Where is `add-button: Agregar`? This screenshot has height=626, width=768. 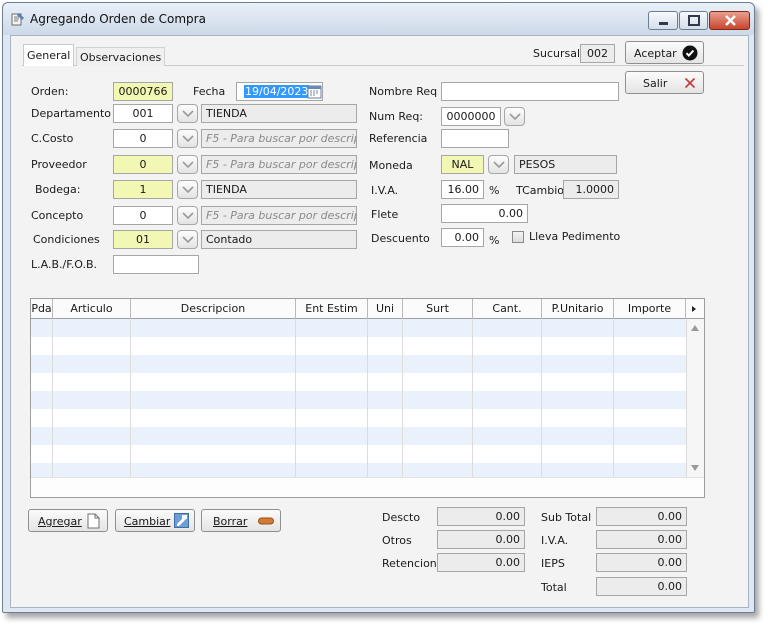 add-button: Agregar is located at coordinates (68, 520).